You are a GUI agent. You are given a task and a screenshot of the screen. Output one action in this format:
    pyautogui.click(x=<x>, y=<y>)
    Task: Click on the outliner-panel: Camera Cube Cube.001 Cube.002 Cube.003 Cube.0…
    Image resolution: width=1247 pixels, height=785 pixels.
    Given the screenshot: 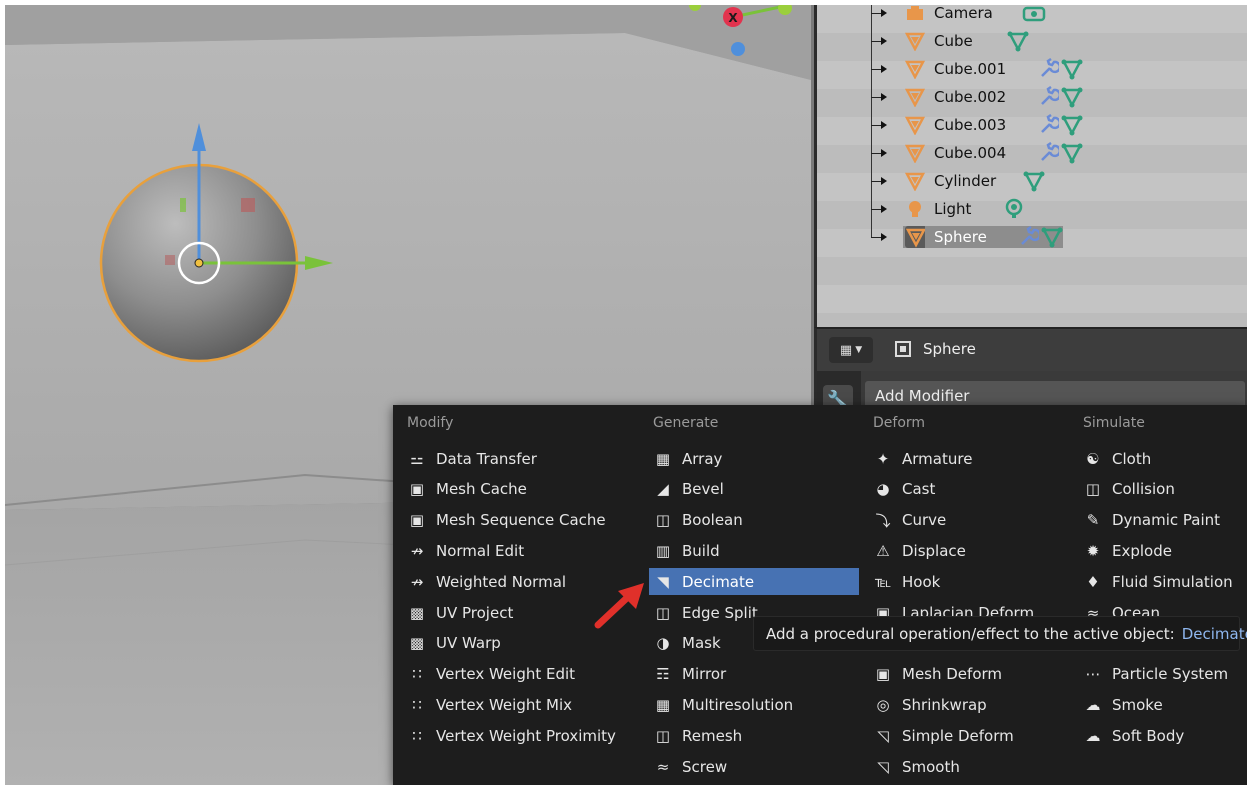 What is the action you would take?
    pyautogui.click(x=1030, y=166)
    